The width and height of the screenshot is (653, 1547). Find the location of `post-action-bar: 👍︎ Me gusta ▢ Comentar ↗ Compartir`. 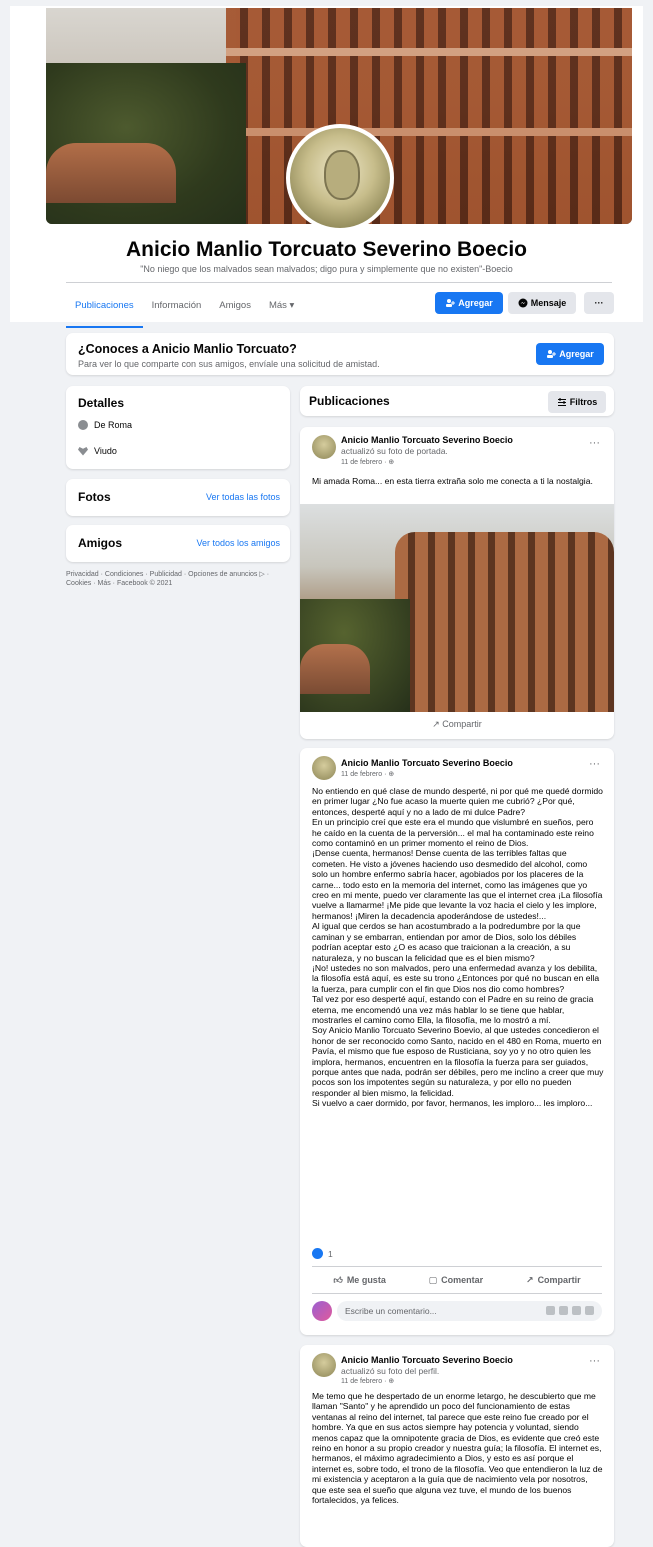

post-action-bar: 👍︎ Me gusta ▢ Comentar ↗ Compartir is located at coordinates (457, 1280).